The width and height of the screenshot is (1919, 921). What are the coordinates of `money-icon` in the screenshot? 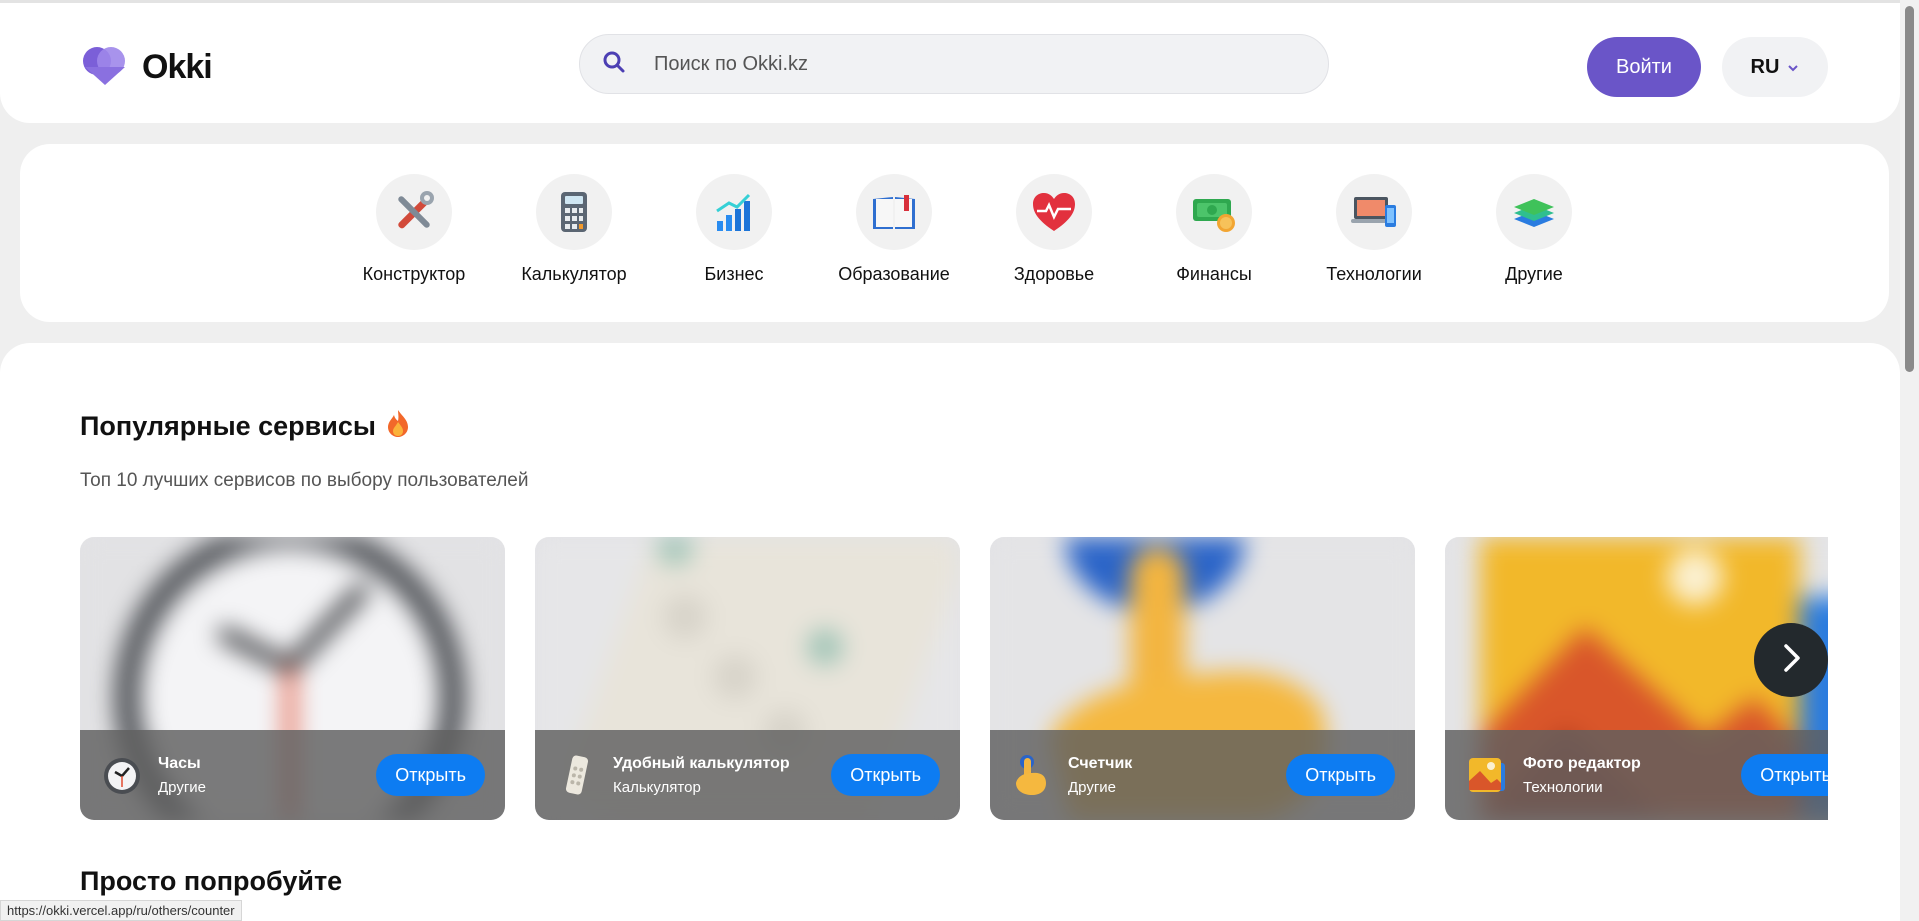 It's located at (1214, 212).